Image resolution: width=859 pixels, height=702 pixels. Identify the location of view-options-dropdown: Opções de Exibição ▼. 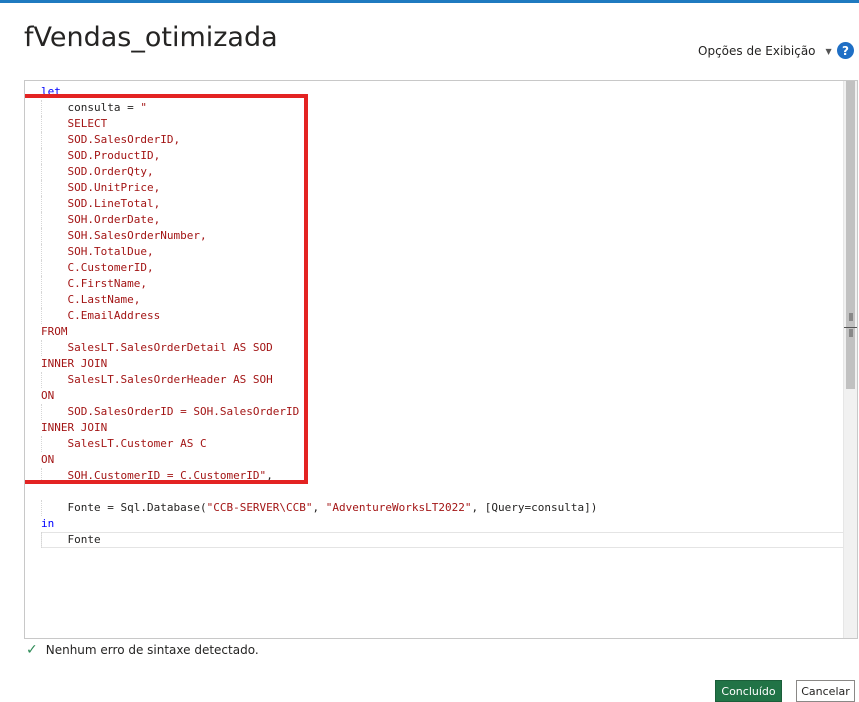
(765, 51).